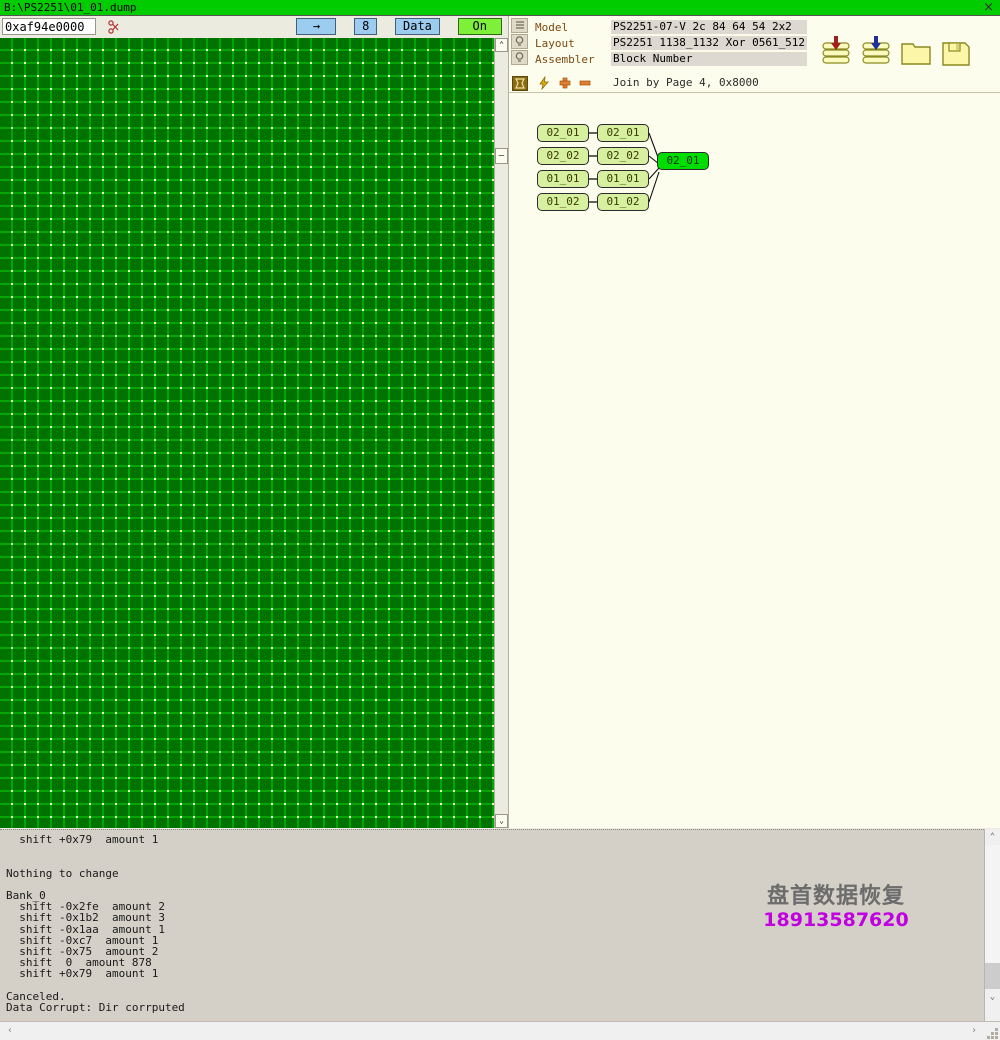 The height and width of the screenshot is (1040, 1000). I want to click on folder-open-icon, so click(916, 53).